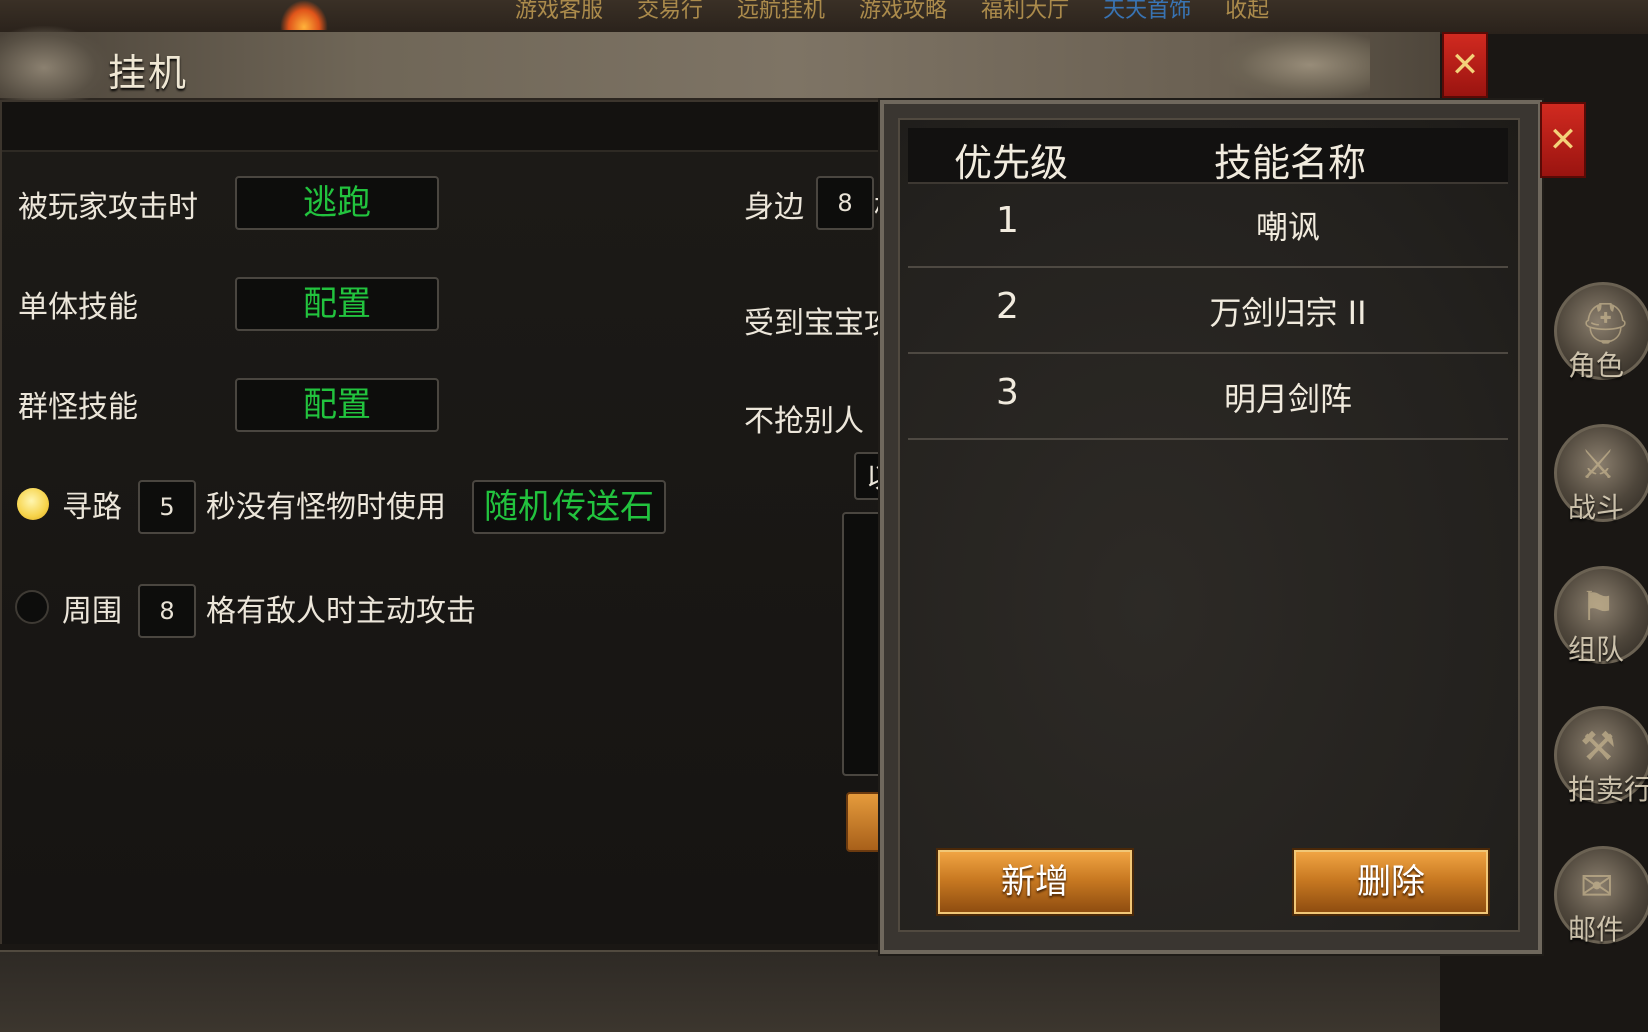 The width and height of the screenshot is (1648, 1032). Describe the element at coordinates (337, 203) in the screenshot. I see `attacked-by-player-action-button: 逃跑` at that location.